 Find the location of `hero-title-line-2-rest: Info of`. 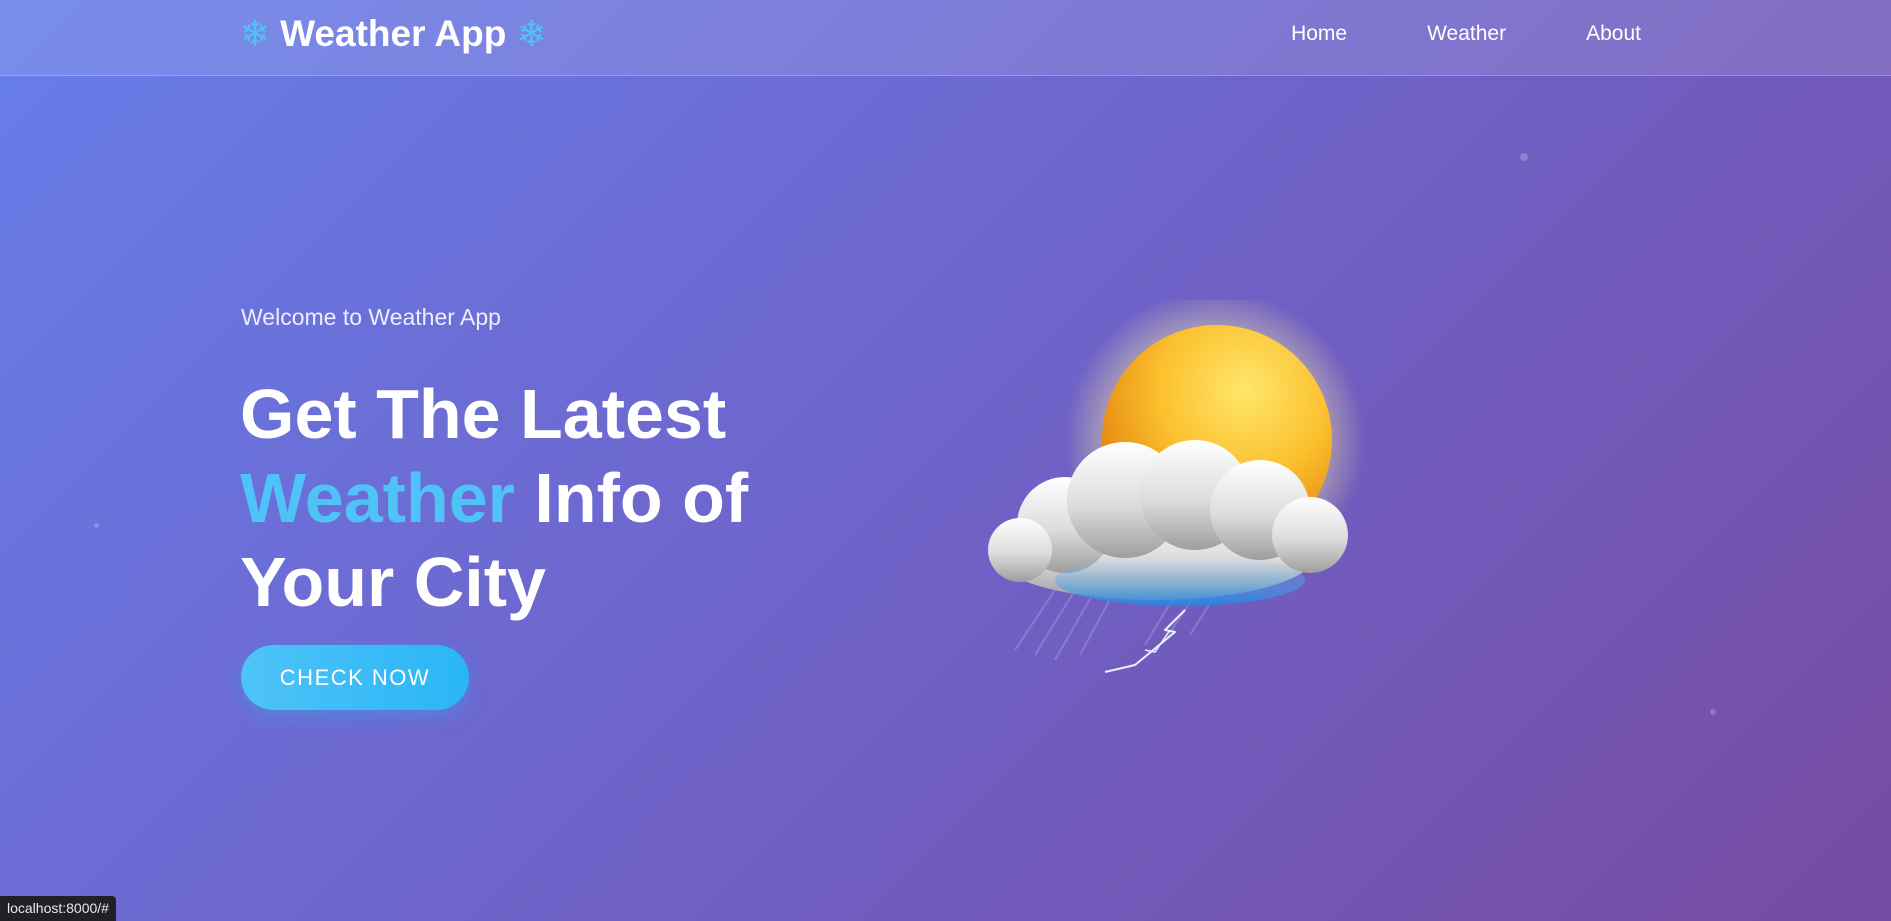

hero-title-line-2-rest: Info of is located at coordinates (631, 498).